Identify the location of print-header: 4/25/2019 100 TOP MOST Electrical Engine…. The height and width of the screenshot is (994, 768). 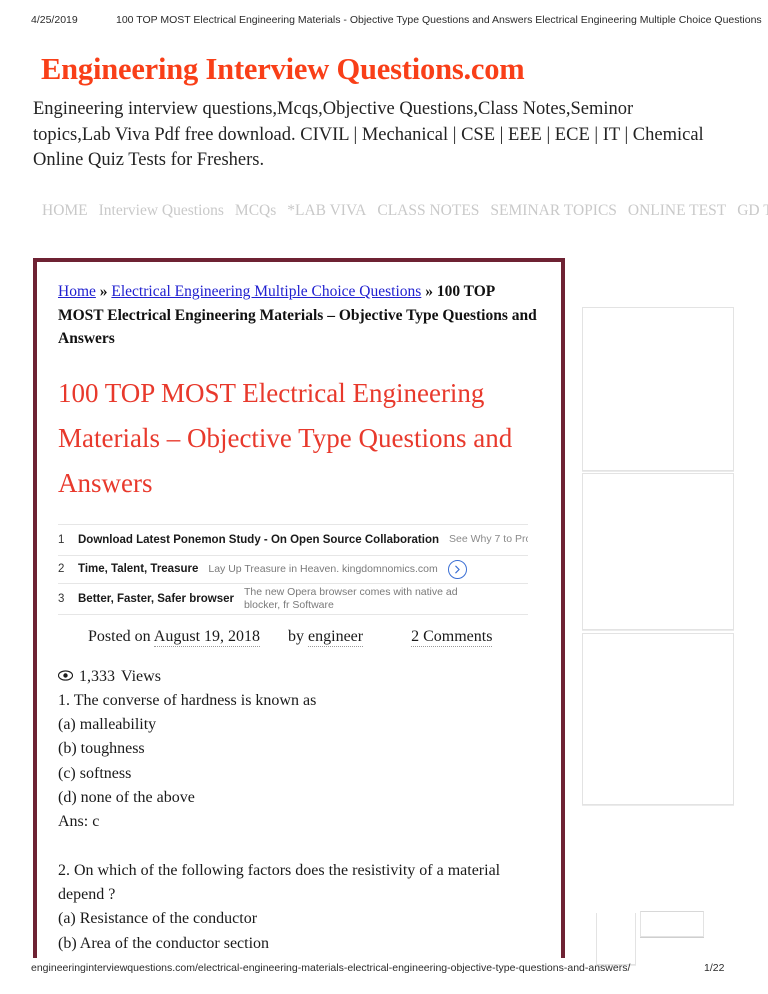
(384, 22).